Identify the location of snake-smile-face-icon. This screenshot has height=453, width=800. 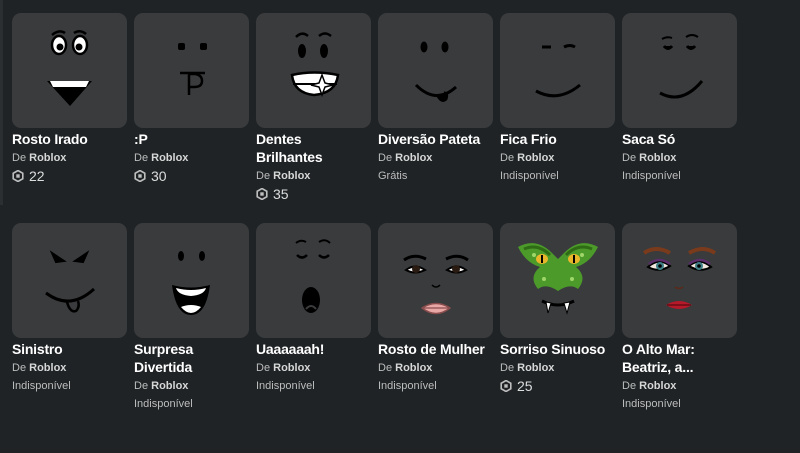
(558, 279).